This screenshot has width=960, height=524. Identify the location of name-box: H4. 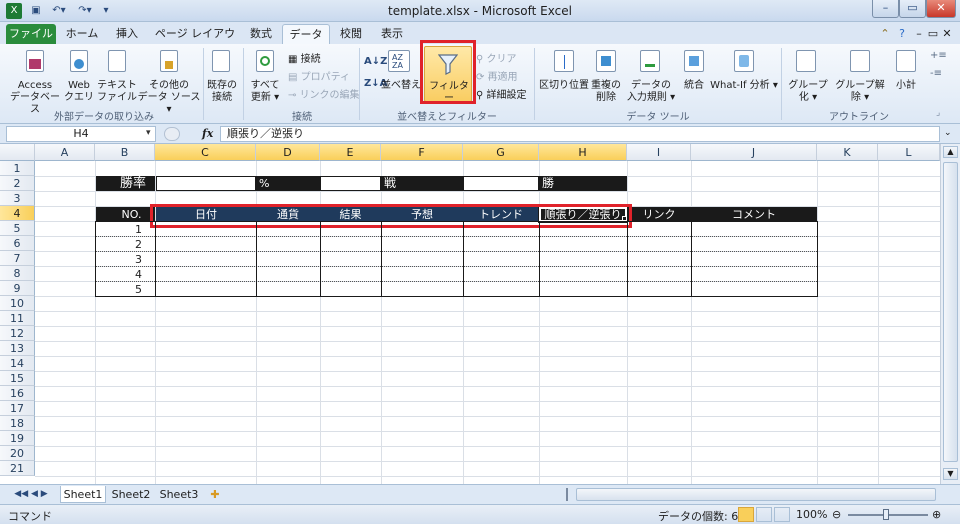
(81, 134).